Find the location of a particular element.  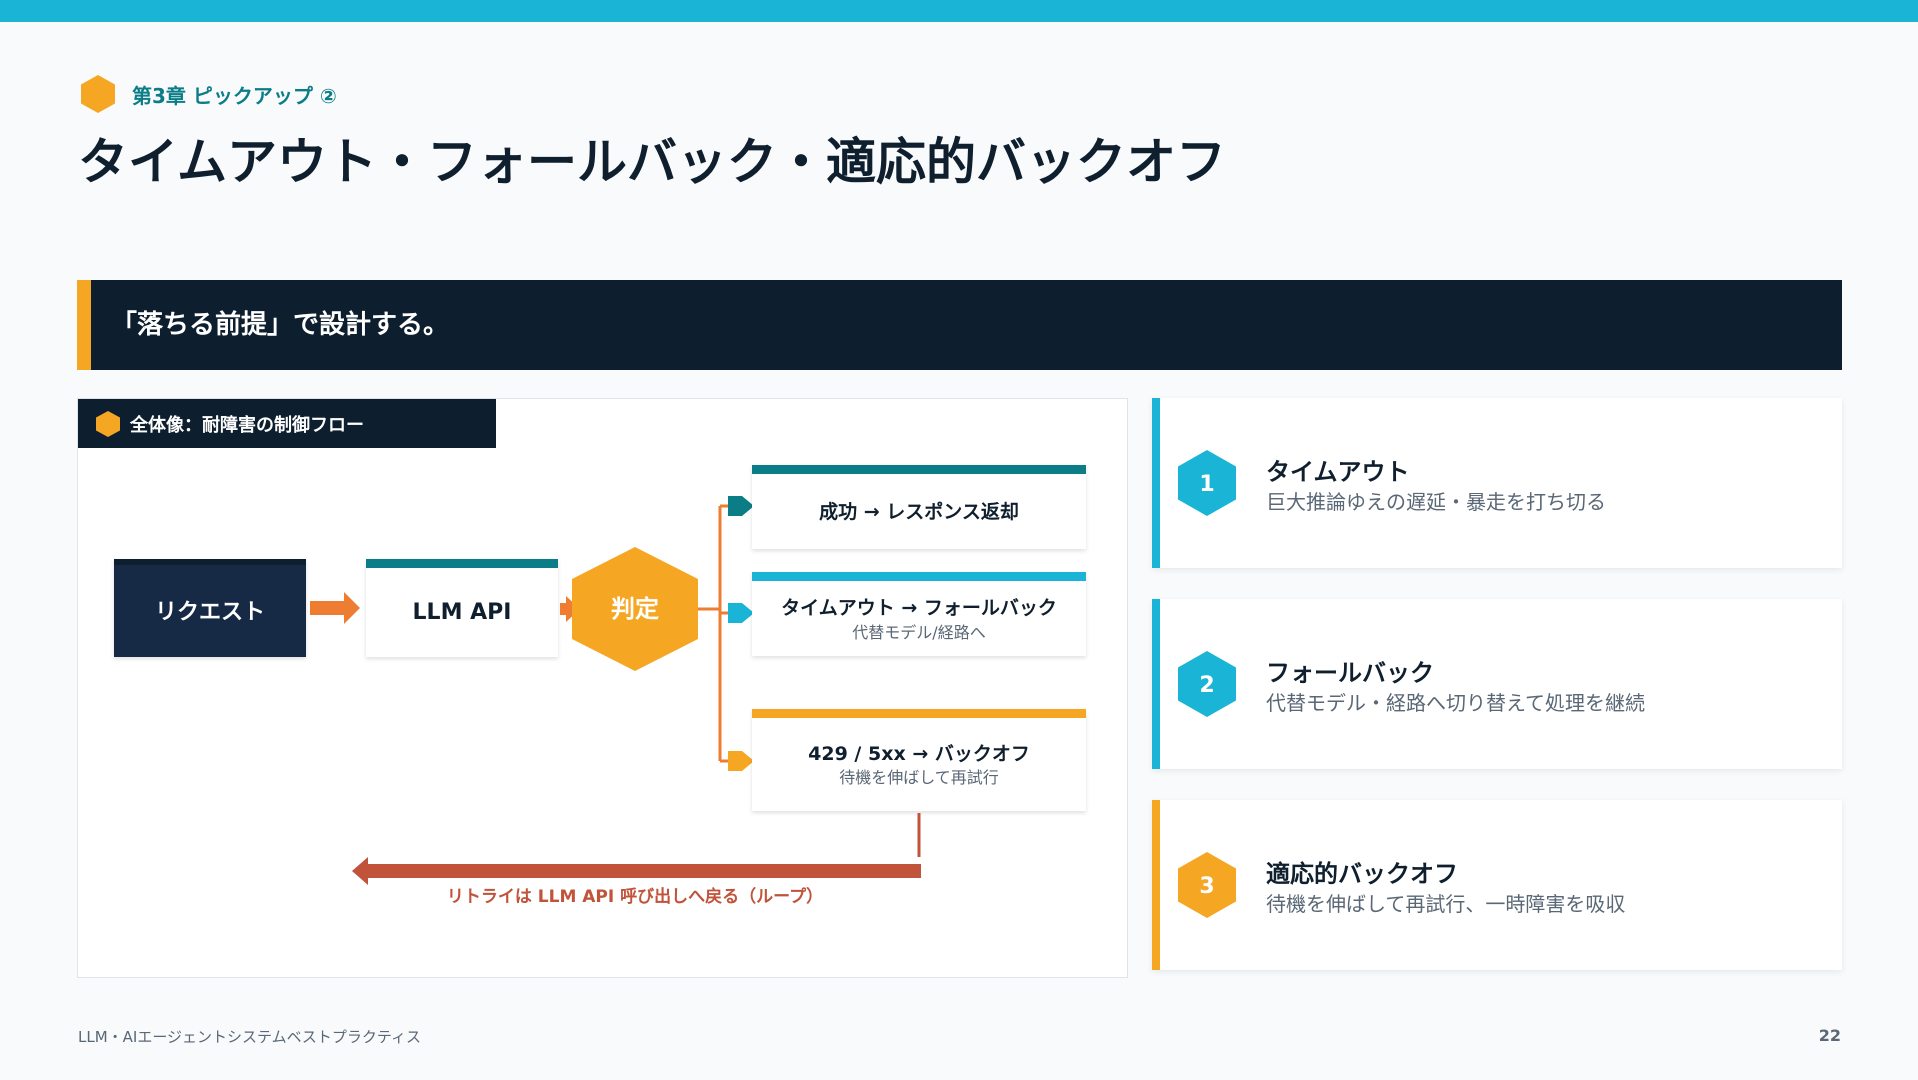

card-description: 巨大推論ゆえの遅延・暴走を打ち切る is located at coordinates (1436, 502).